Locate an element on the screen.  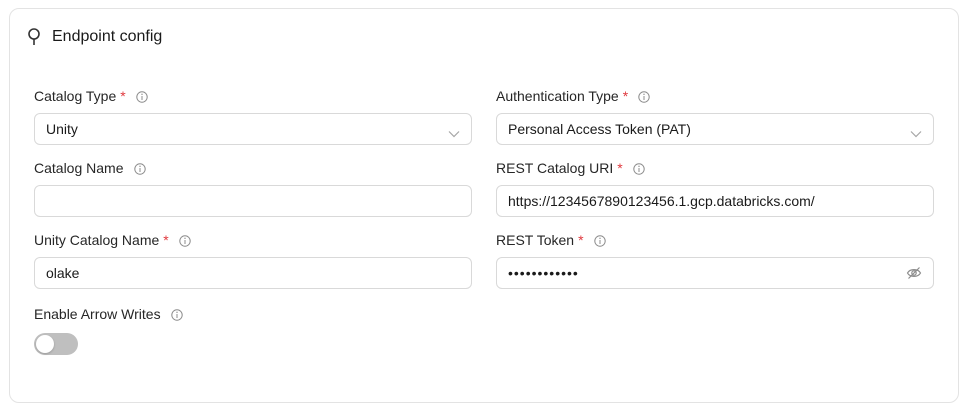
authentication-type-select: Personal Access Token (PAT) is located at coordinates (715, 129).